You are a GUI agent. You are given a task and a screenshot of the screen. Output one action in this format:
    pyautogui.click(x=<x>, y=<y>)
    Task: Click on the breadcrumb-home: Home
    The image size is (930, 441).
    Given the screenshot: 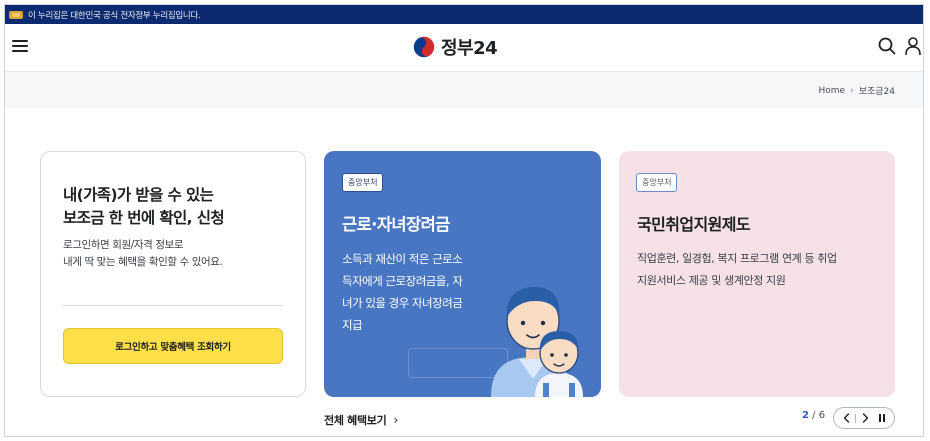 What is the action you would take?
    pyautogui.click(x=832, y=91)
    